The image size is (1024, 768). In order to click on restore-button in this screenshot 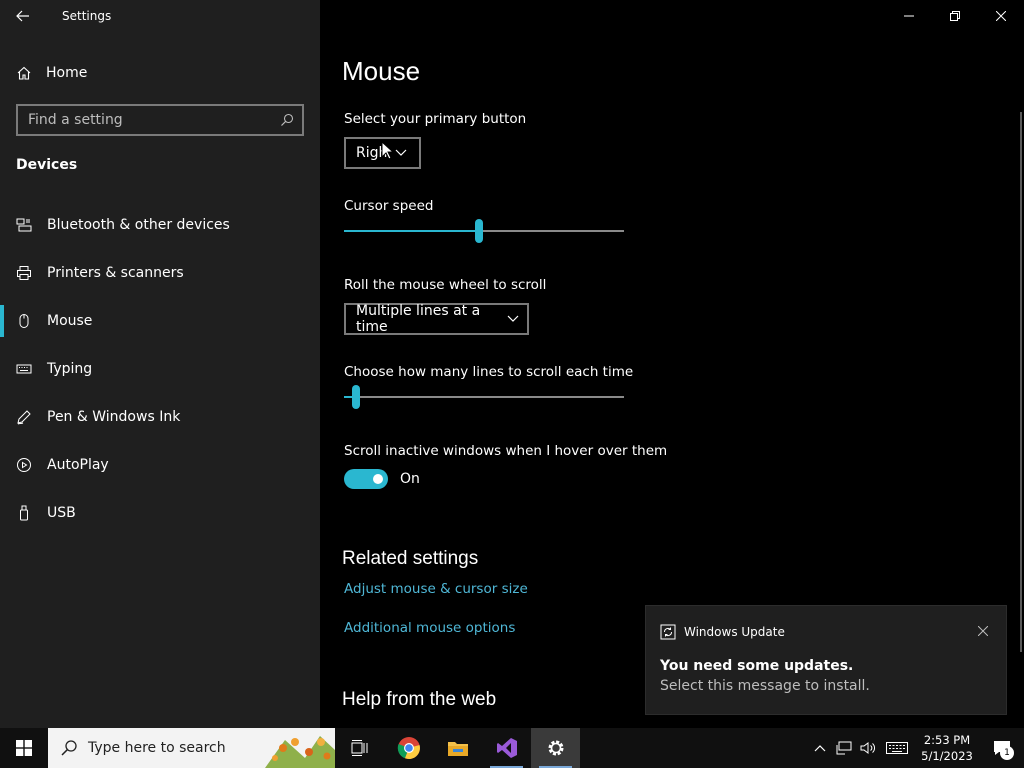, I will do `click(955, 16)`.